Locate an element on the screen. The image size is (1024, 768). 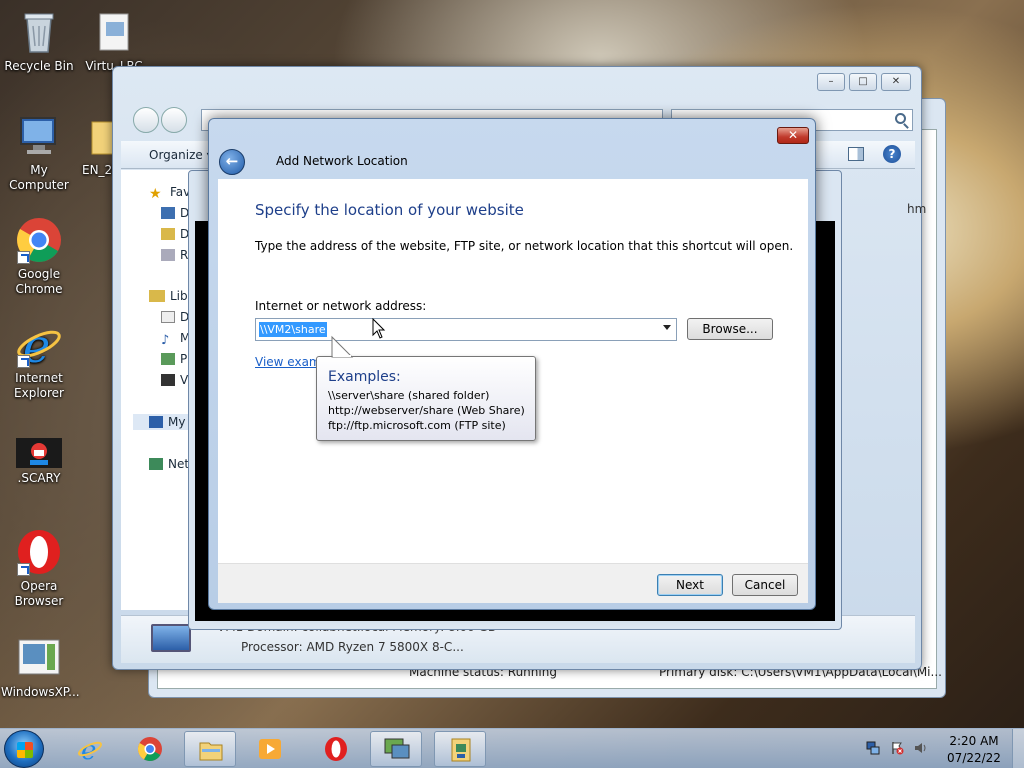
desktop-icon-scary: .SCARY is located at coordinates (39, 462).